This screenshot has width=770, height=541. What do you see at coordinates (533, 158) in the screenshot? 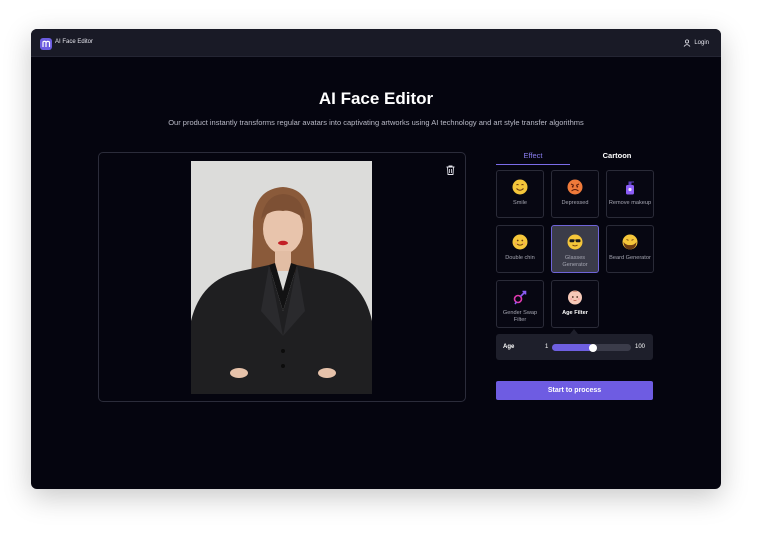
I see `tab-effect: Effect` at bounding box center [533, 158].